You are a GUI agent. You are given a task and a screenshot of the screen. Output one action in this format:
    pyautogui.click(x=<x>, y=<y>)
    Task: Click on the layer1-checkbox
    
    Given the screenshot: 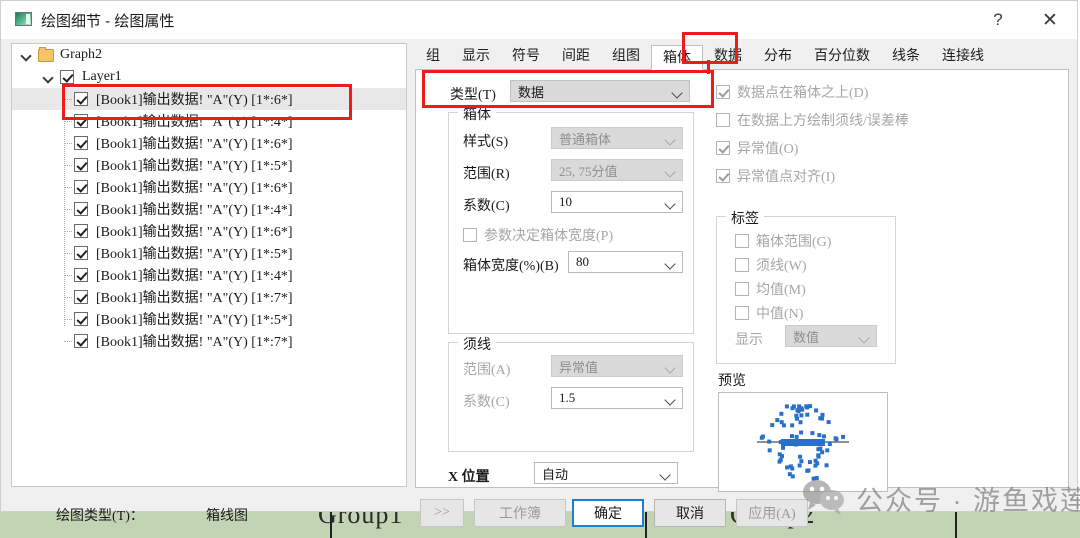 What is the action you would take?
    pyautogui.click(x=67, y=77)
    